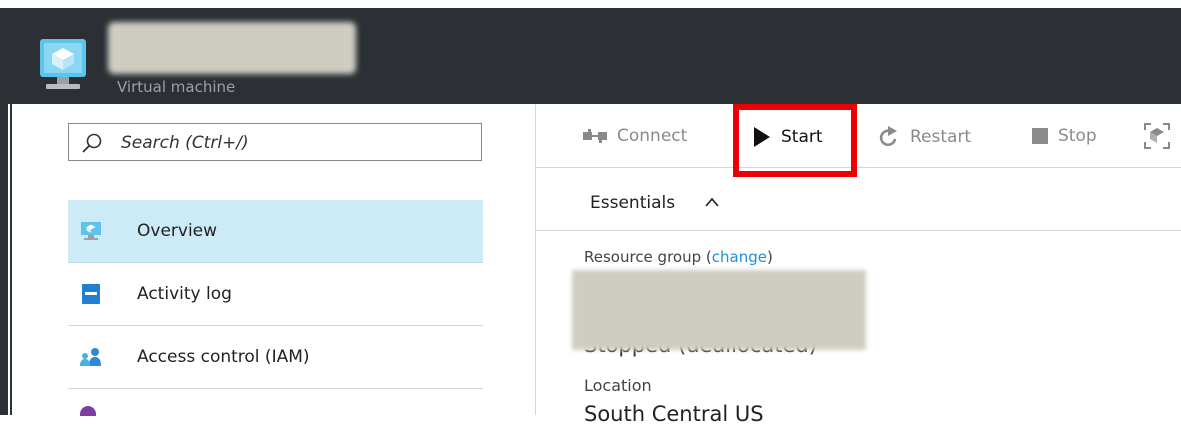 The image size is (1181, 426). I want to click on nav-item-access-control: Access control (IAM), so click(275, 357).